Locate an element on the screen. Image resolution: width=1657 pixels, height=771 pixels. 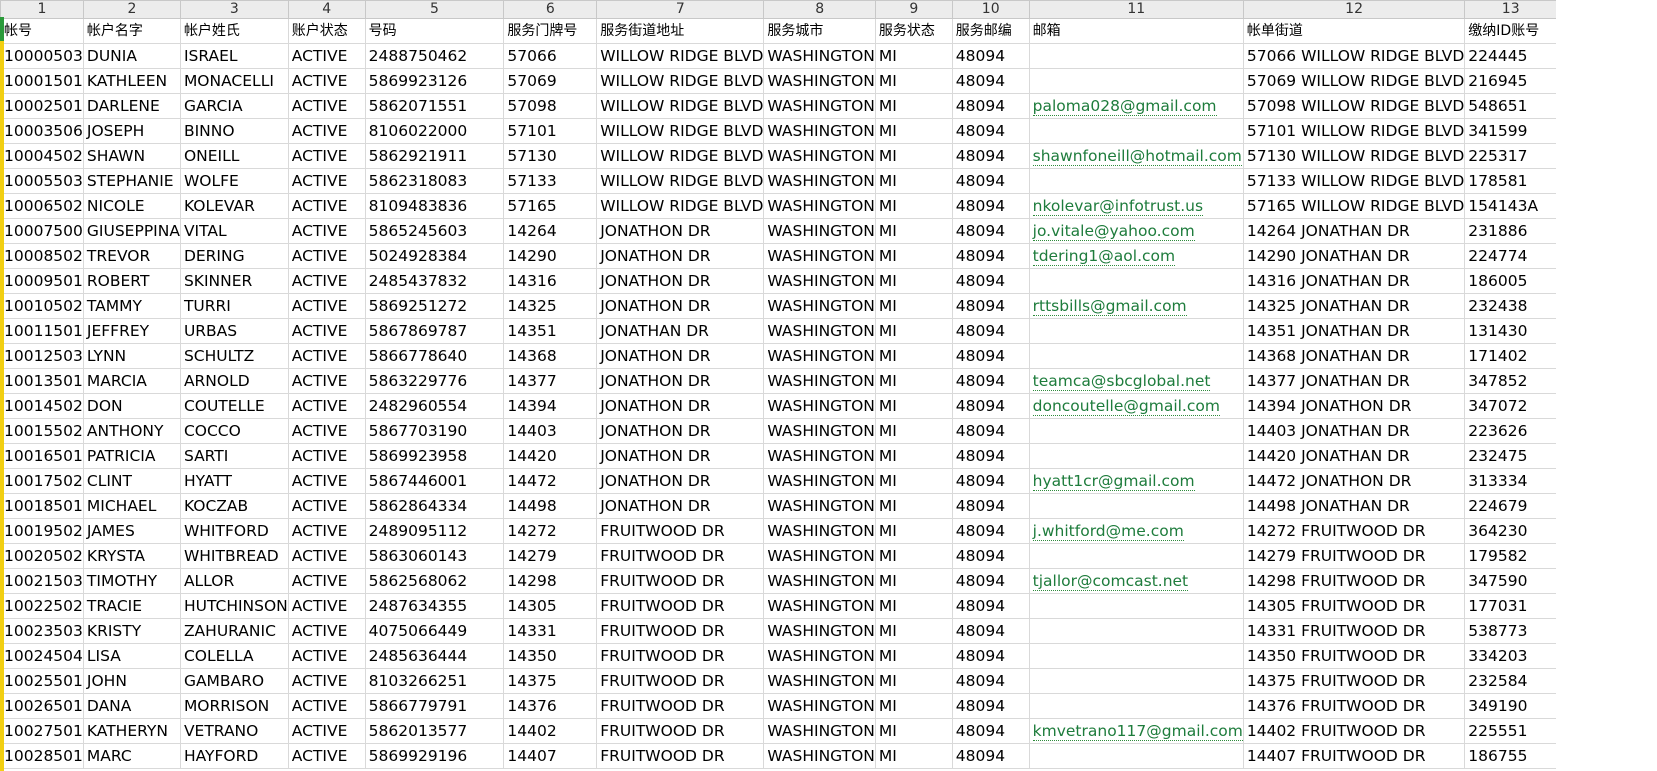
cell-email: kmvetrano117@gmail.com is located at coordinates (1136, 731).